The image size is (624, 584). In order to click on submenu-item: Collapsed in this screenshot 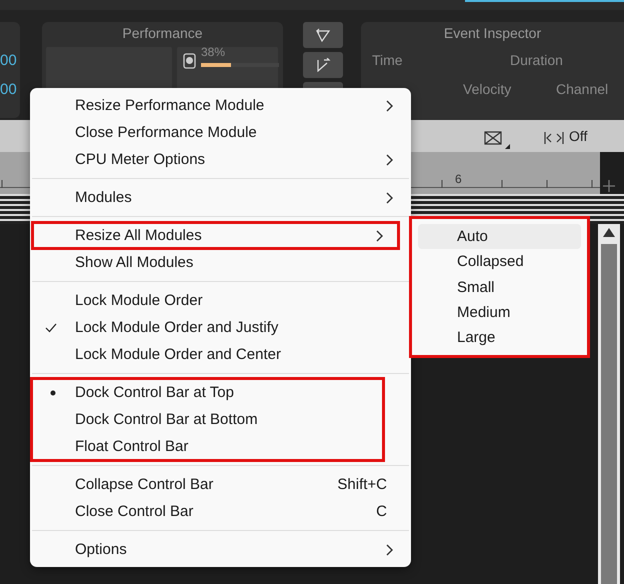, I will do `click(499, 261)`.